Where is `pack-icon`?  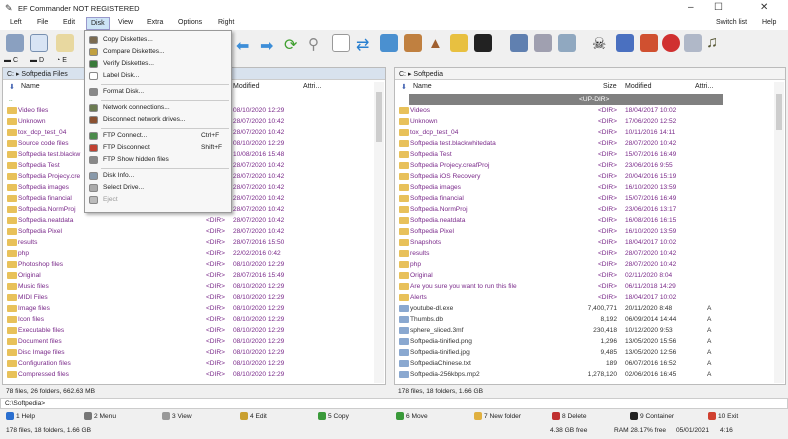
pack-icon is located at coordinates (413, 43).